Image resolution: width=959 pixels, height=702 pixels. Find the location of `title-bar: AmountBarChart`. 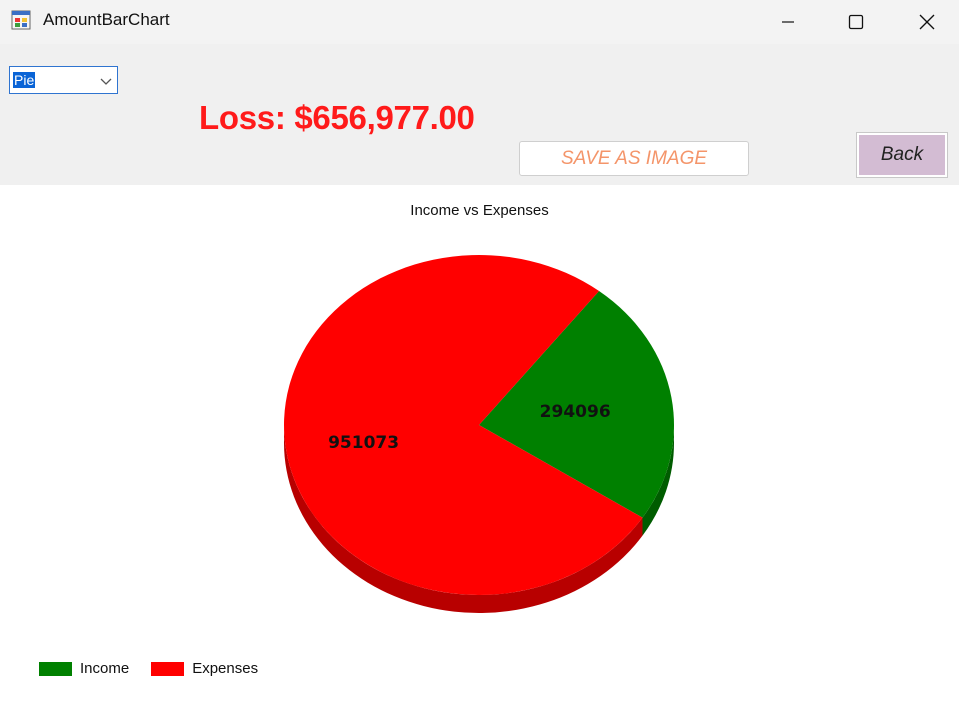

title-bar: AmountBarChart is located at coordinates (479, 22).